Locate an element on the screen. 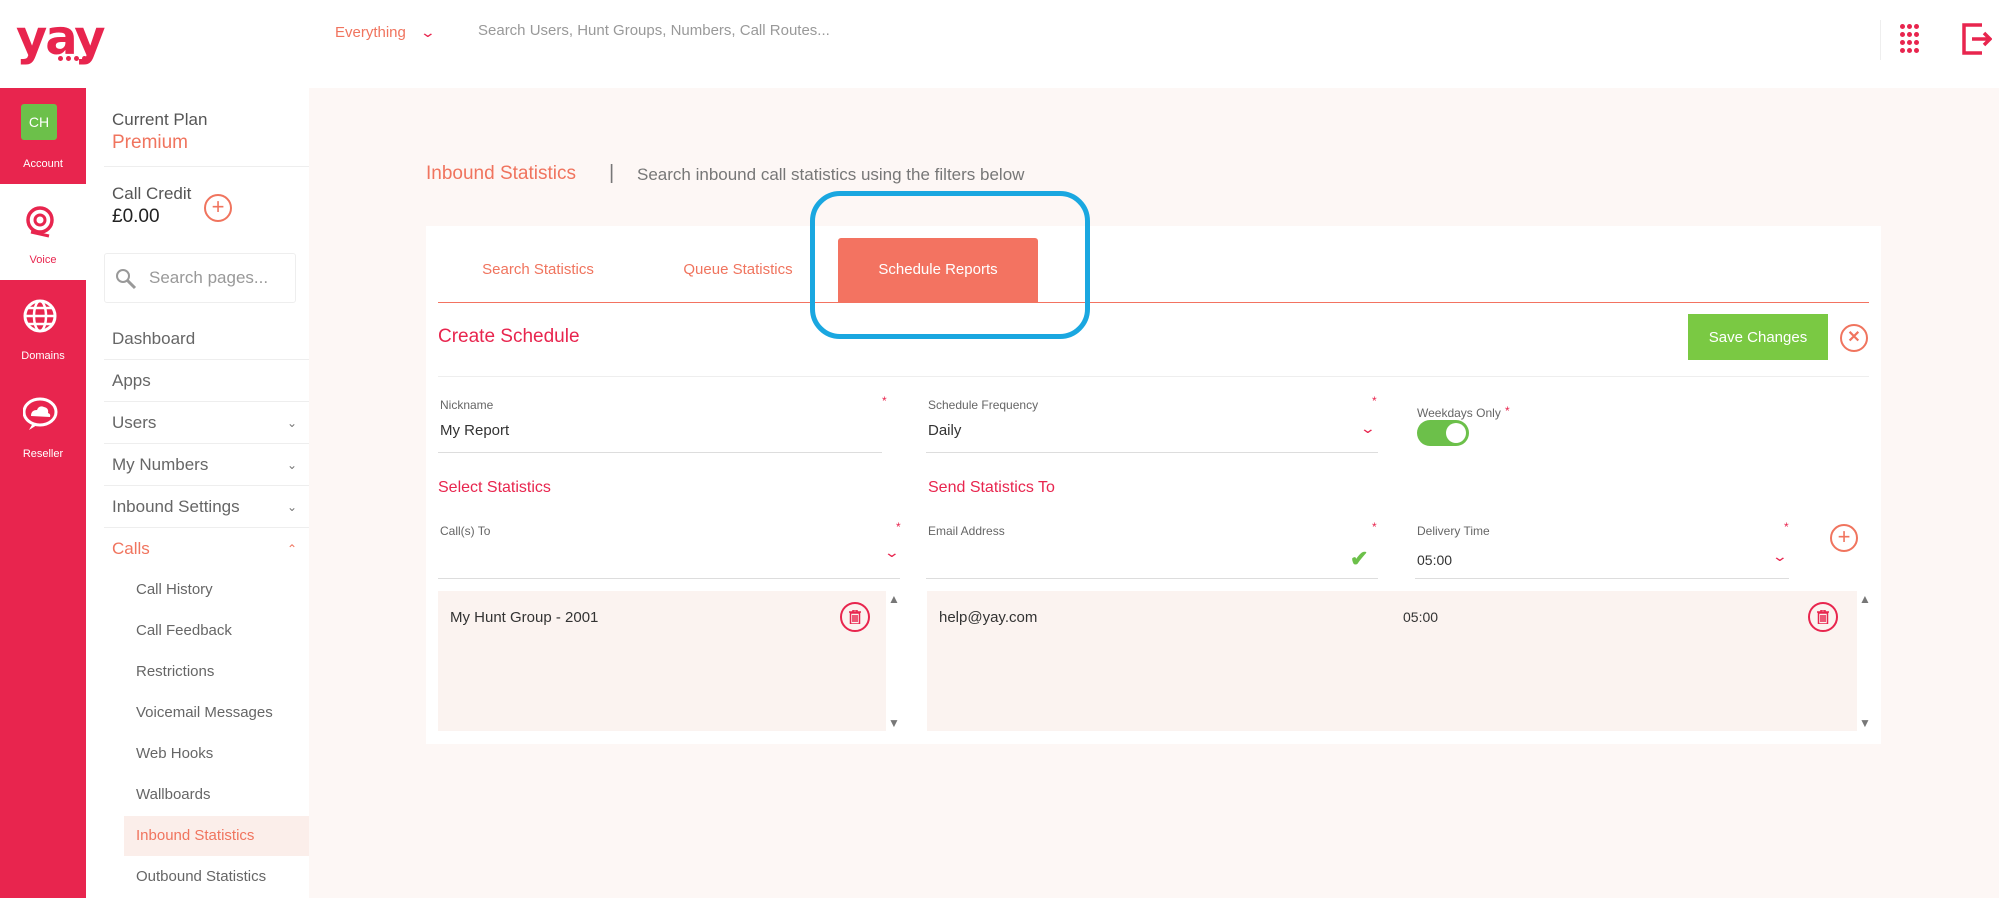 This screenshot has width=1999, height=898. credit-value: £0.00 is located at coordinates (136, 216).